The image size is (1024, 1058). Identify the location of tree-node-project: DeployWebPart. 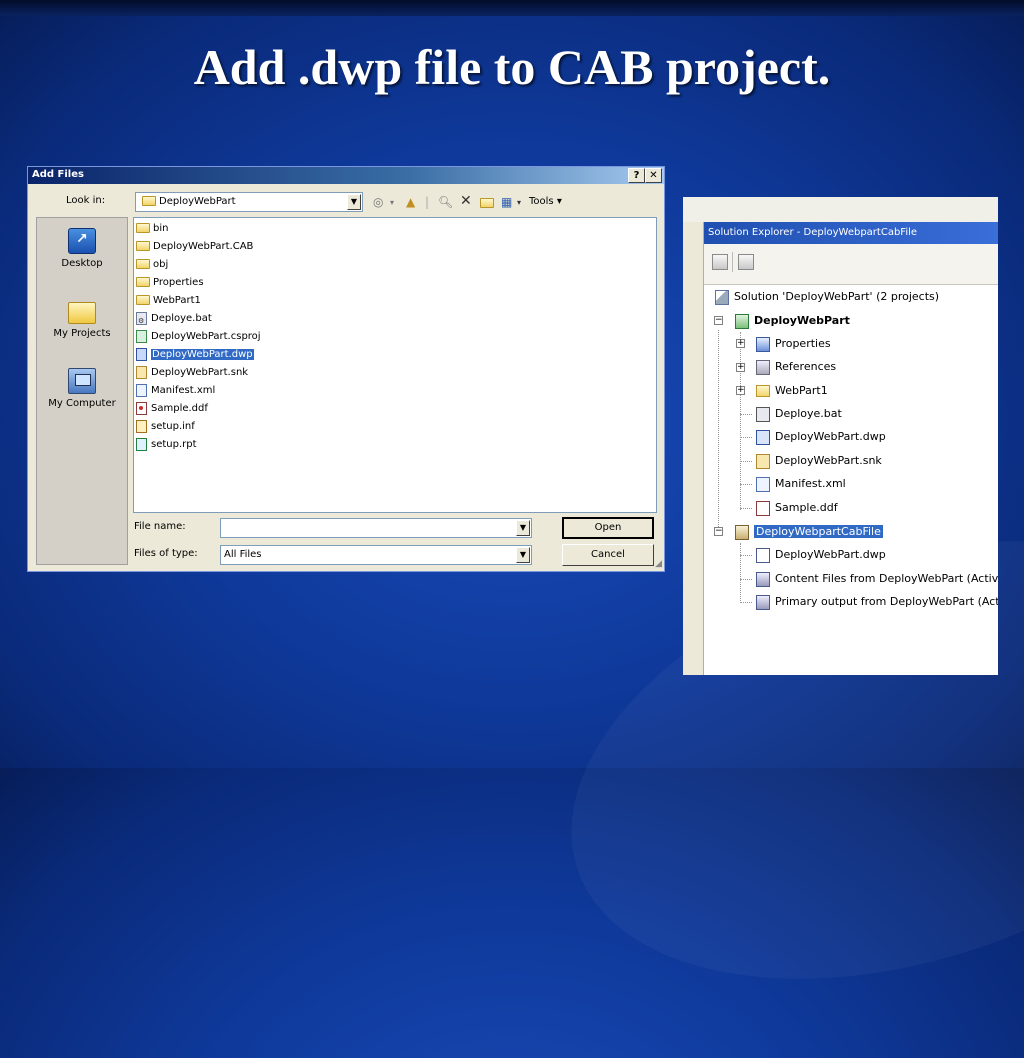
(792, 321).